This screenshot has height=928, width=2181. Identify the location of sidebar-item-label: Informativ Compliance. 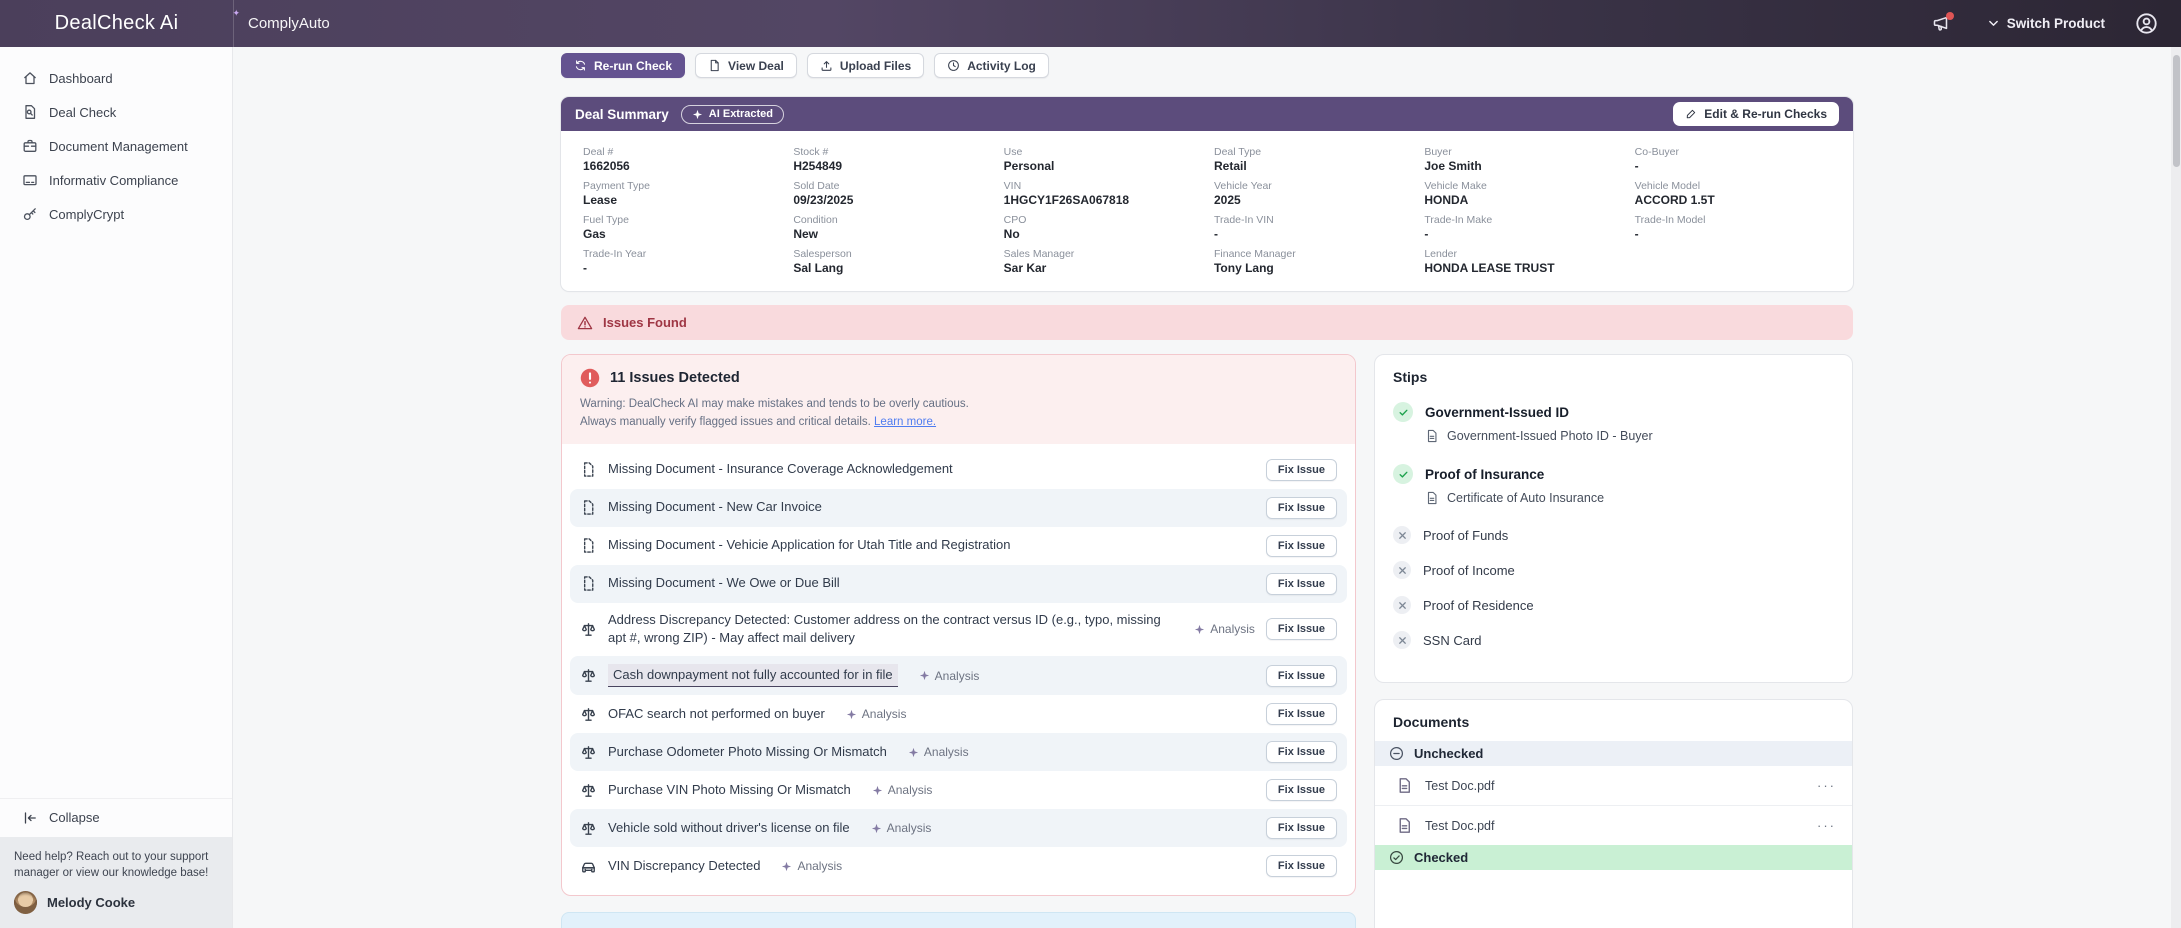
(114, 180).